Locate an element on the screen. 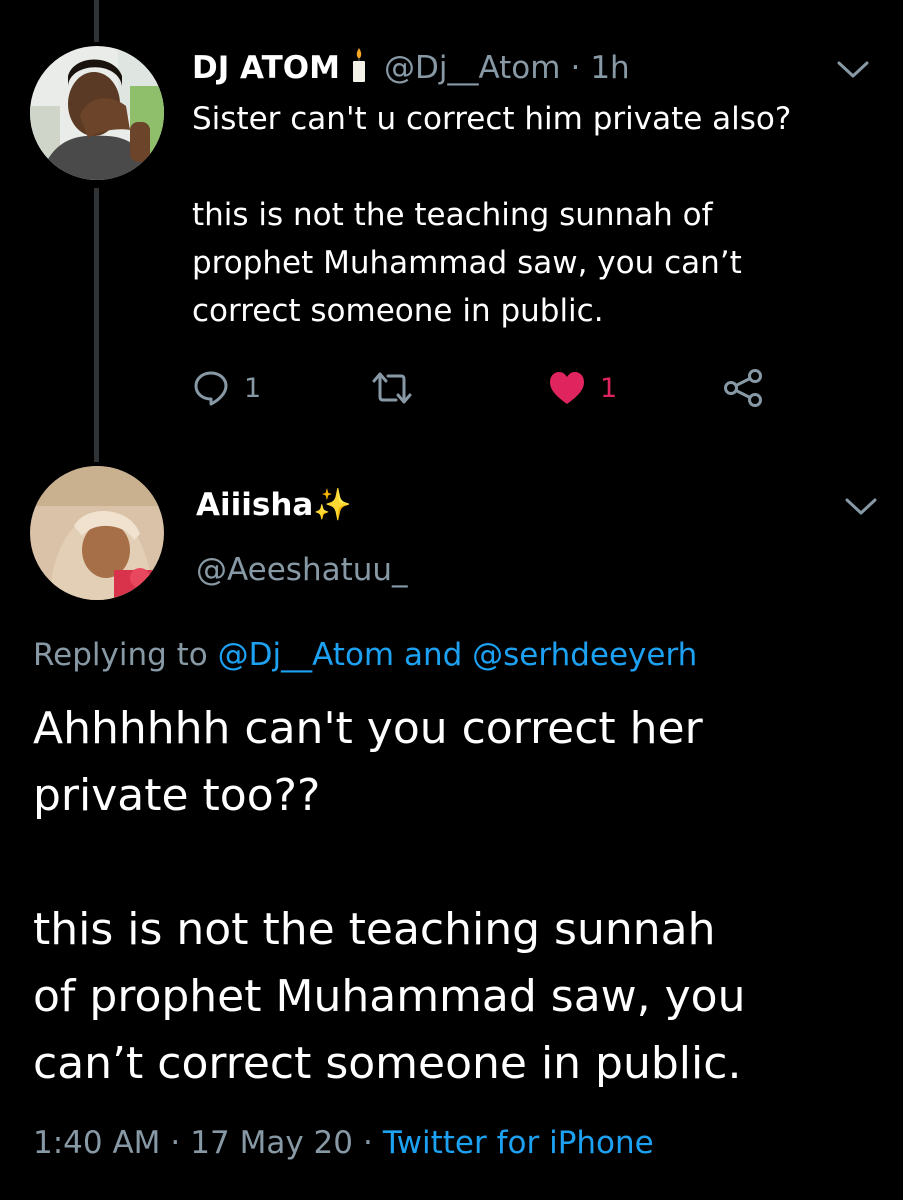 The width and height of the screenshot is (903, 1200). reply-count: 1 is located at coordinates (253, 388).